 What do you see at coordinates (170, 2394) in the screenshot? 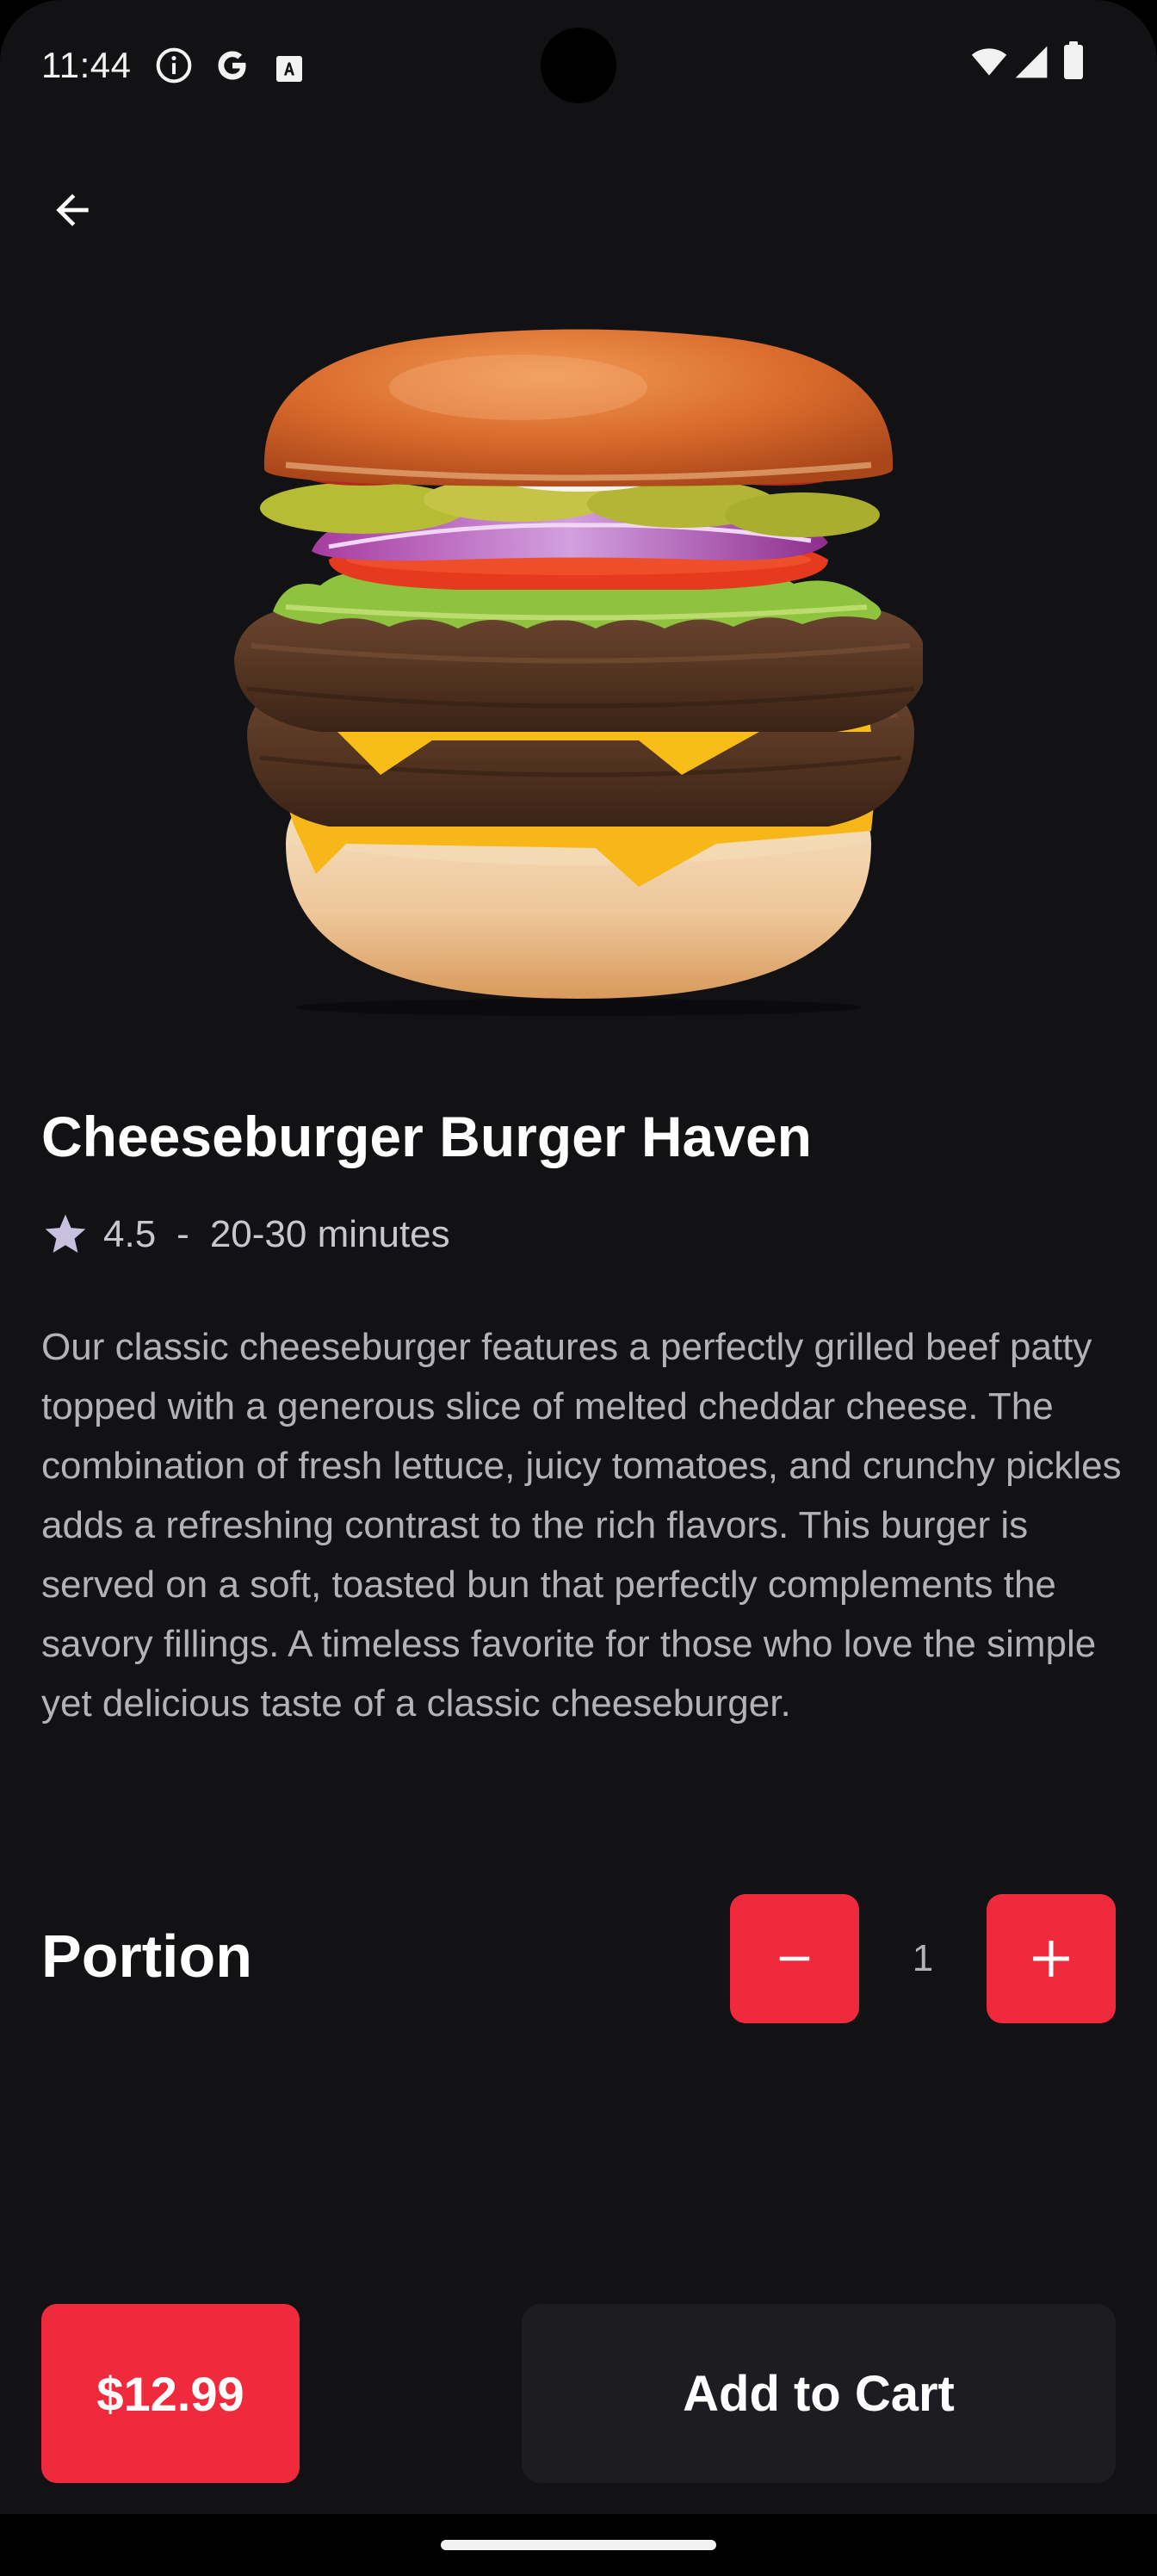
I see `price-badge: $12.99` at bounding box center [170, 2394].